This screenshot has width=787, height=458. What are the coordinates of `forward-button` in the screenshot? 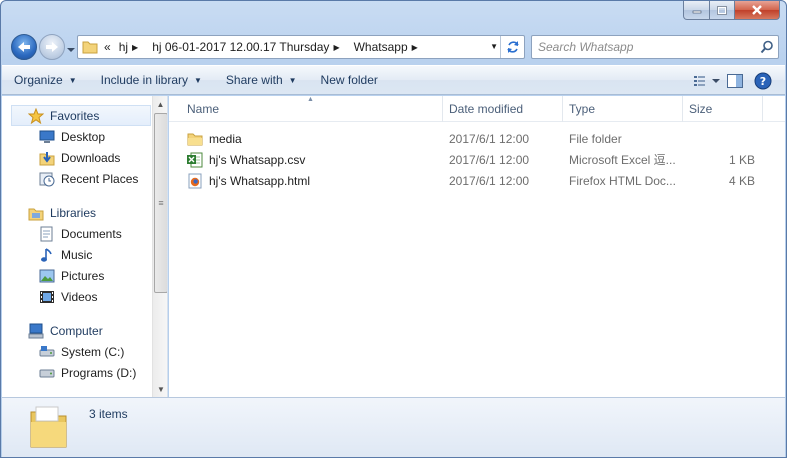 It's located at (52, 47).